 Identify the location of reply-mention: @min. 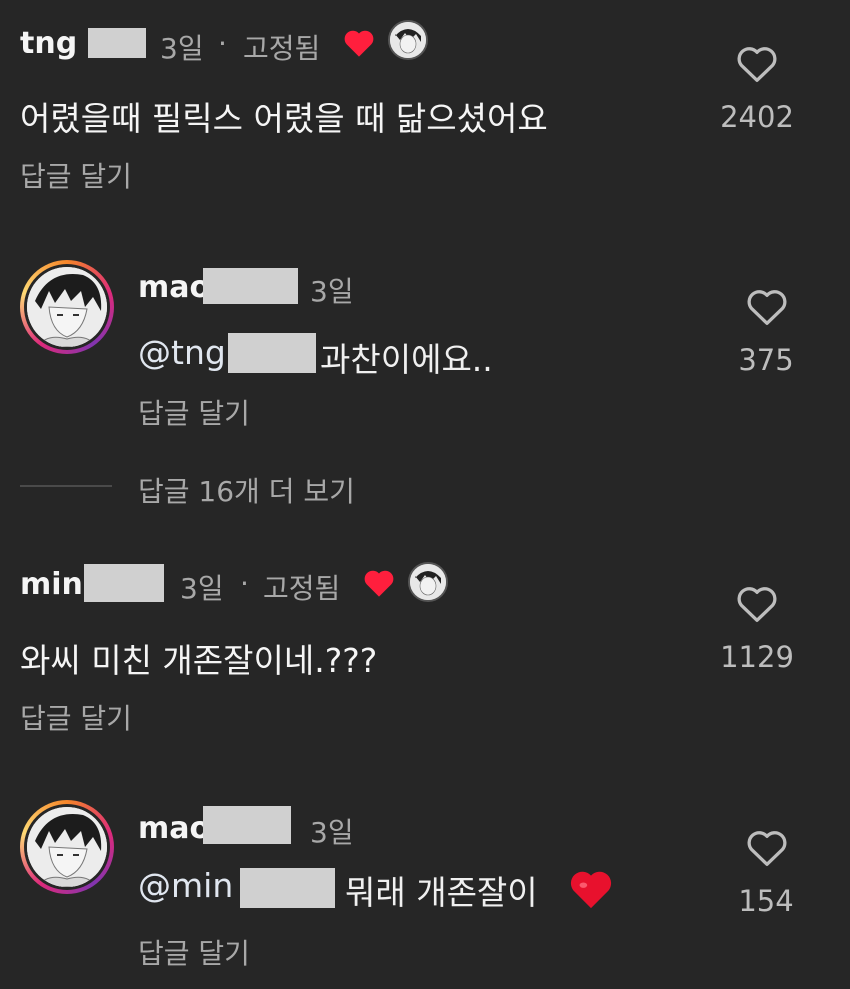
(185, 885).